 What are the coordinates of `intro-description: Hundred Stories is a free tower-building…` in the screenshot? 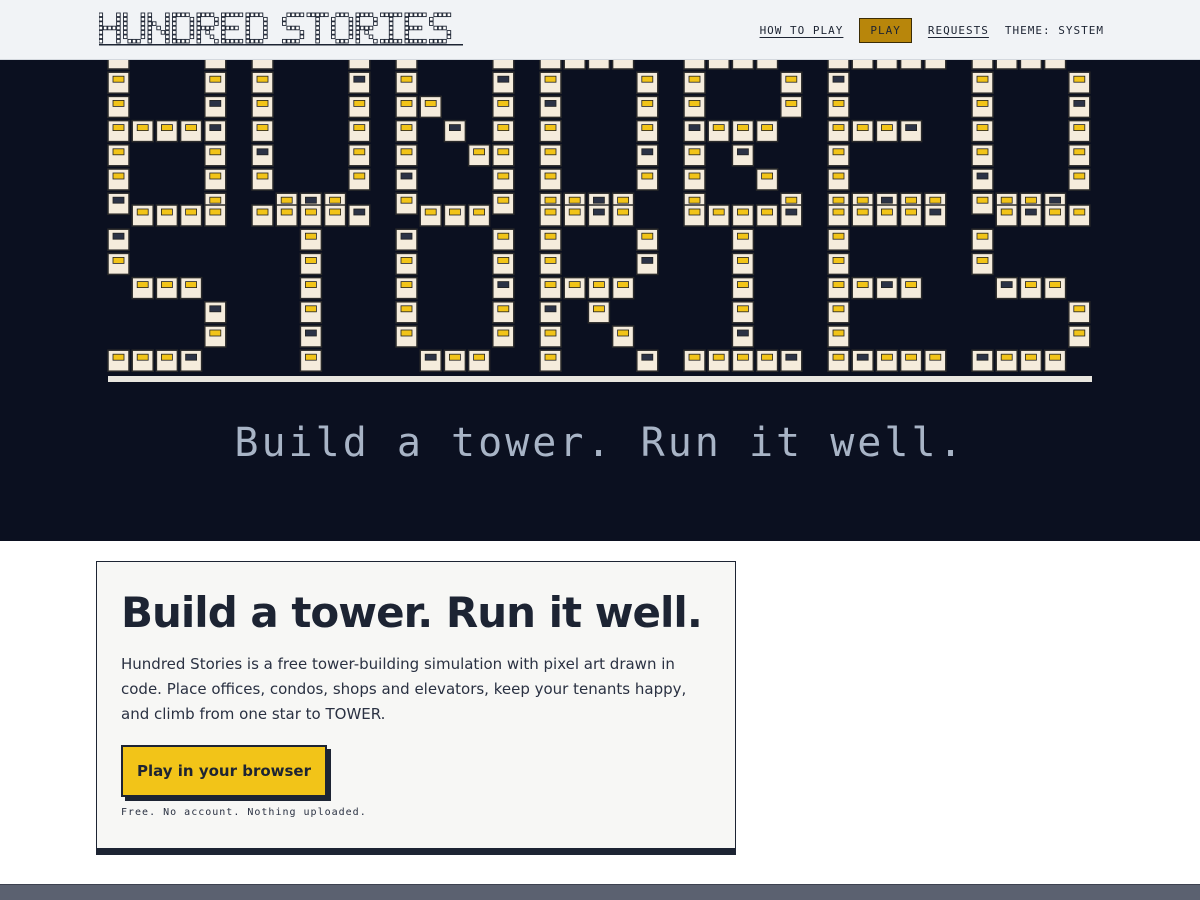 It's located at (404, 689).